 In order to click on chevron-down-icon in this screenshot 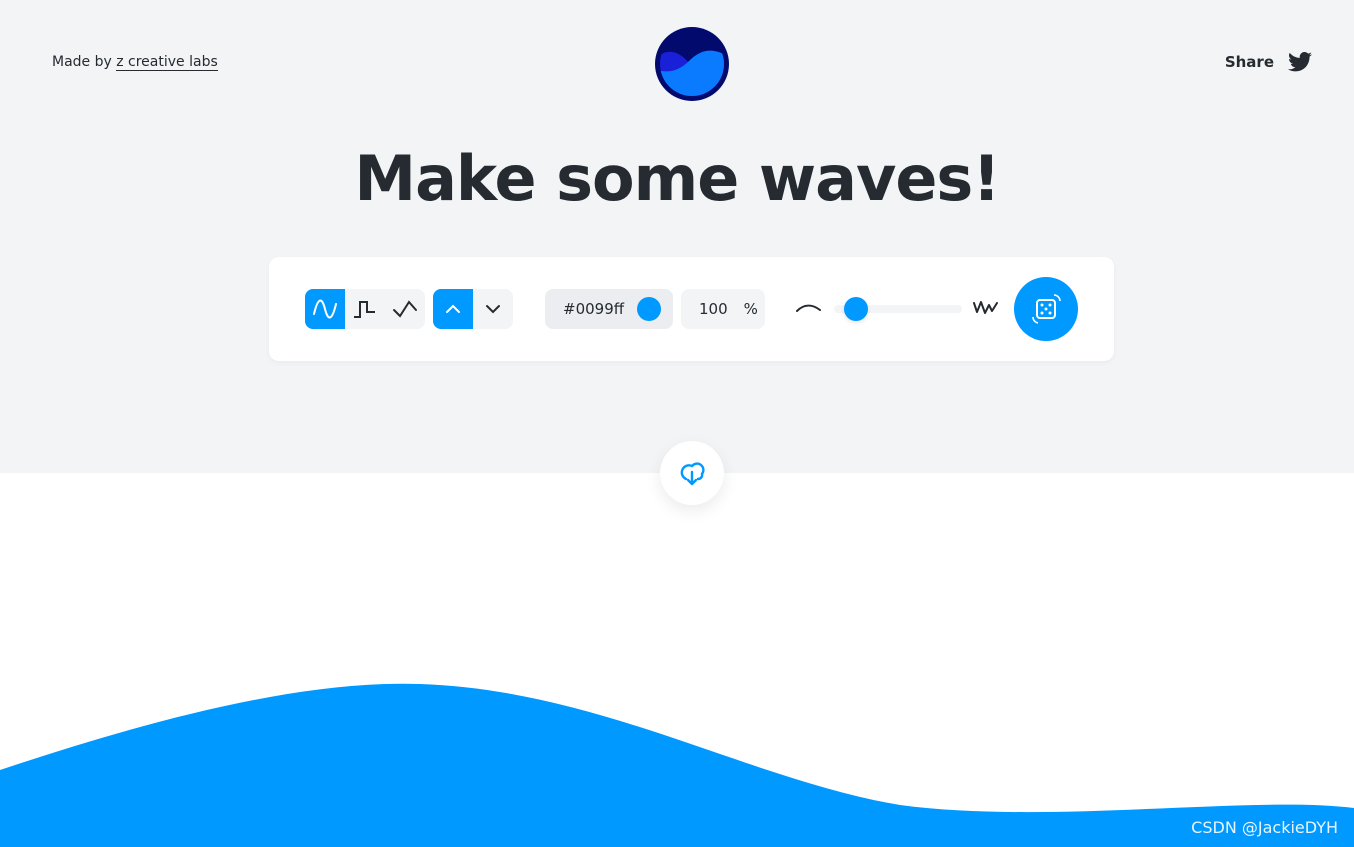, I will do `click(493, 309)`.